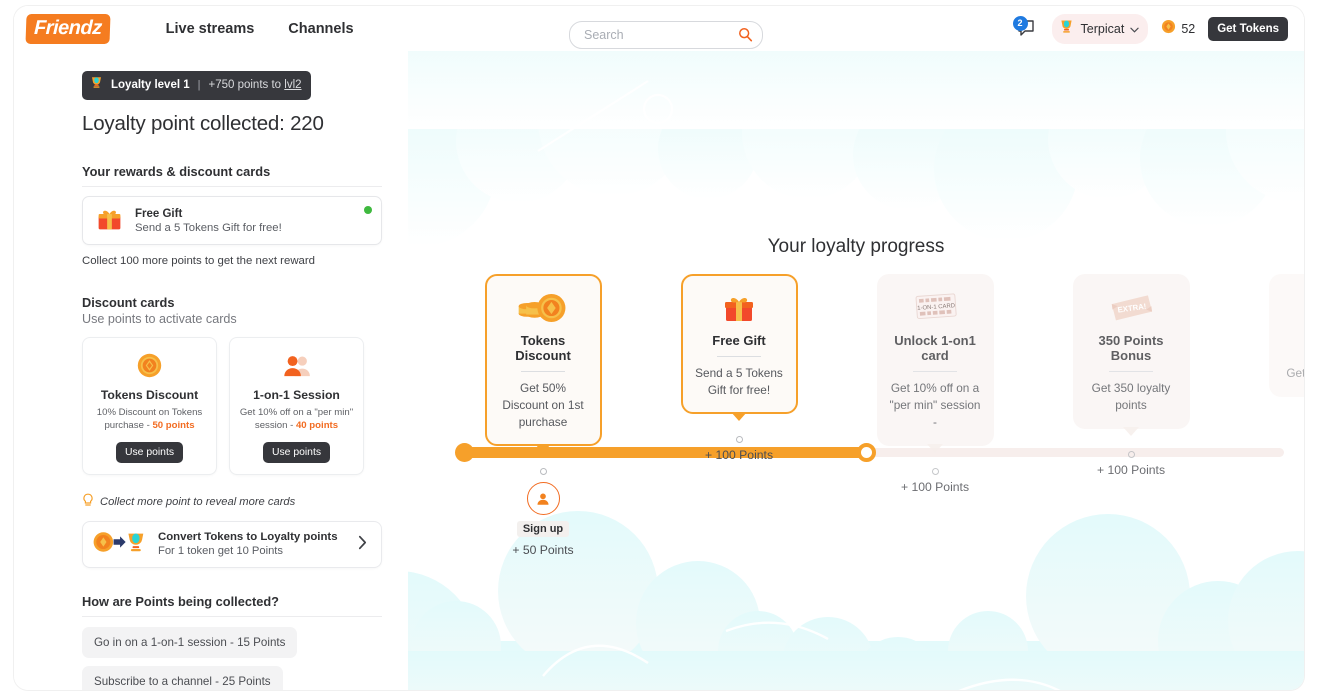 The image size is (1318, 696). I want to click on one-on-one-ticket-icon: 1-ON-1 CARD, so click(935, 308).